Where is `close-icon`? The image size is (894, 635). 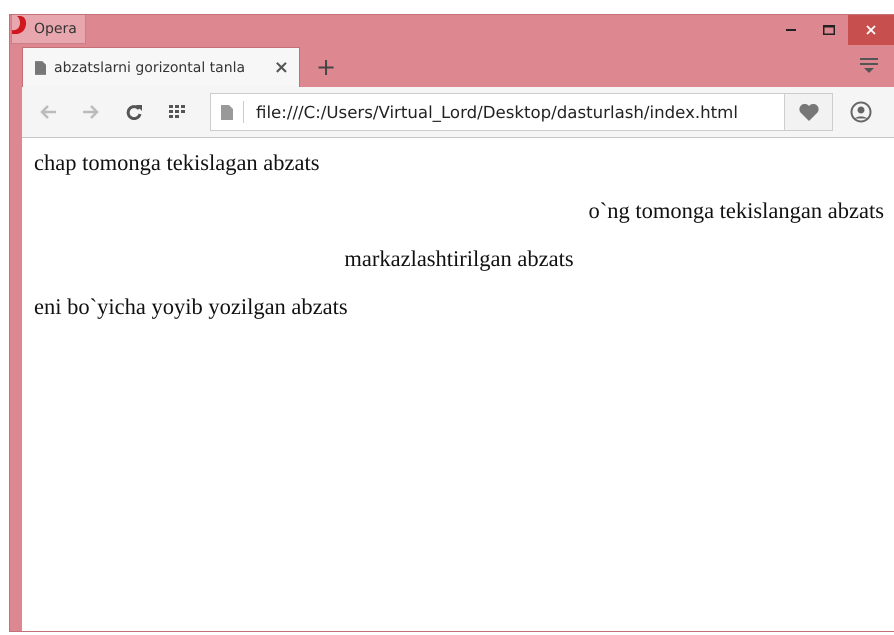 close-icon is located at coordinates (871, 30).